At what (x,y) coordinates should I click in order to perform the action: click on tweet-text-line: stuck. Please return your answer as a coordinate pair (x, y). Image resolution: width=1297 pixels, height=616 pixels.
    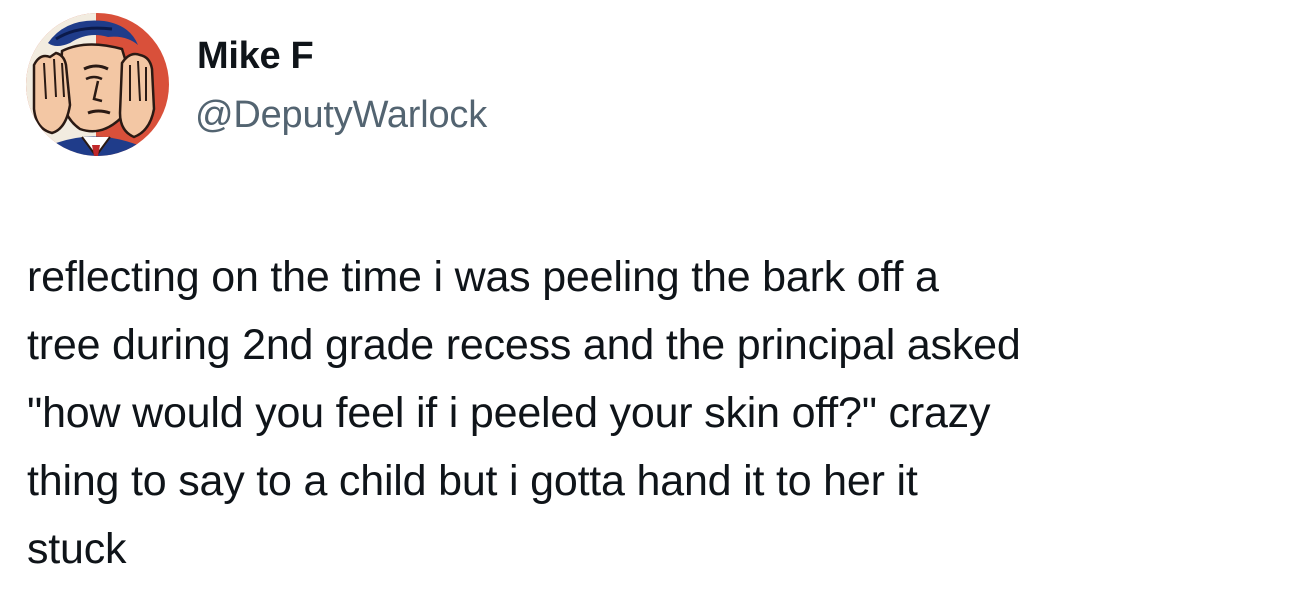
    Looking at the image, I should click on (77, 549).